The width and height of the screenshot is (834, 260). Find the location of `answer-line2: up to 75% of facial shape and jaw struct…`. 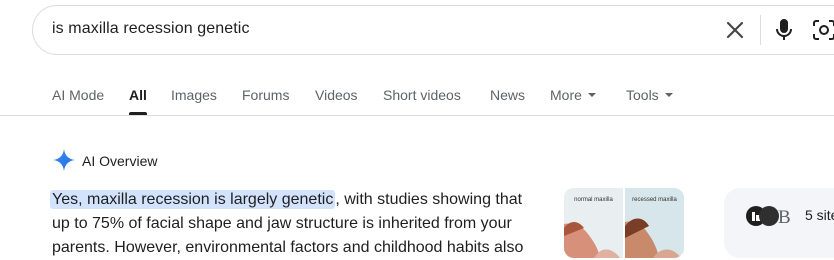

answer-line2: up to 75% of facial shape and jaw struct… is located at coordinates (282, 223).